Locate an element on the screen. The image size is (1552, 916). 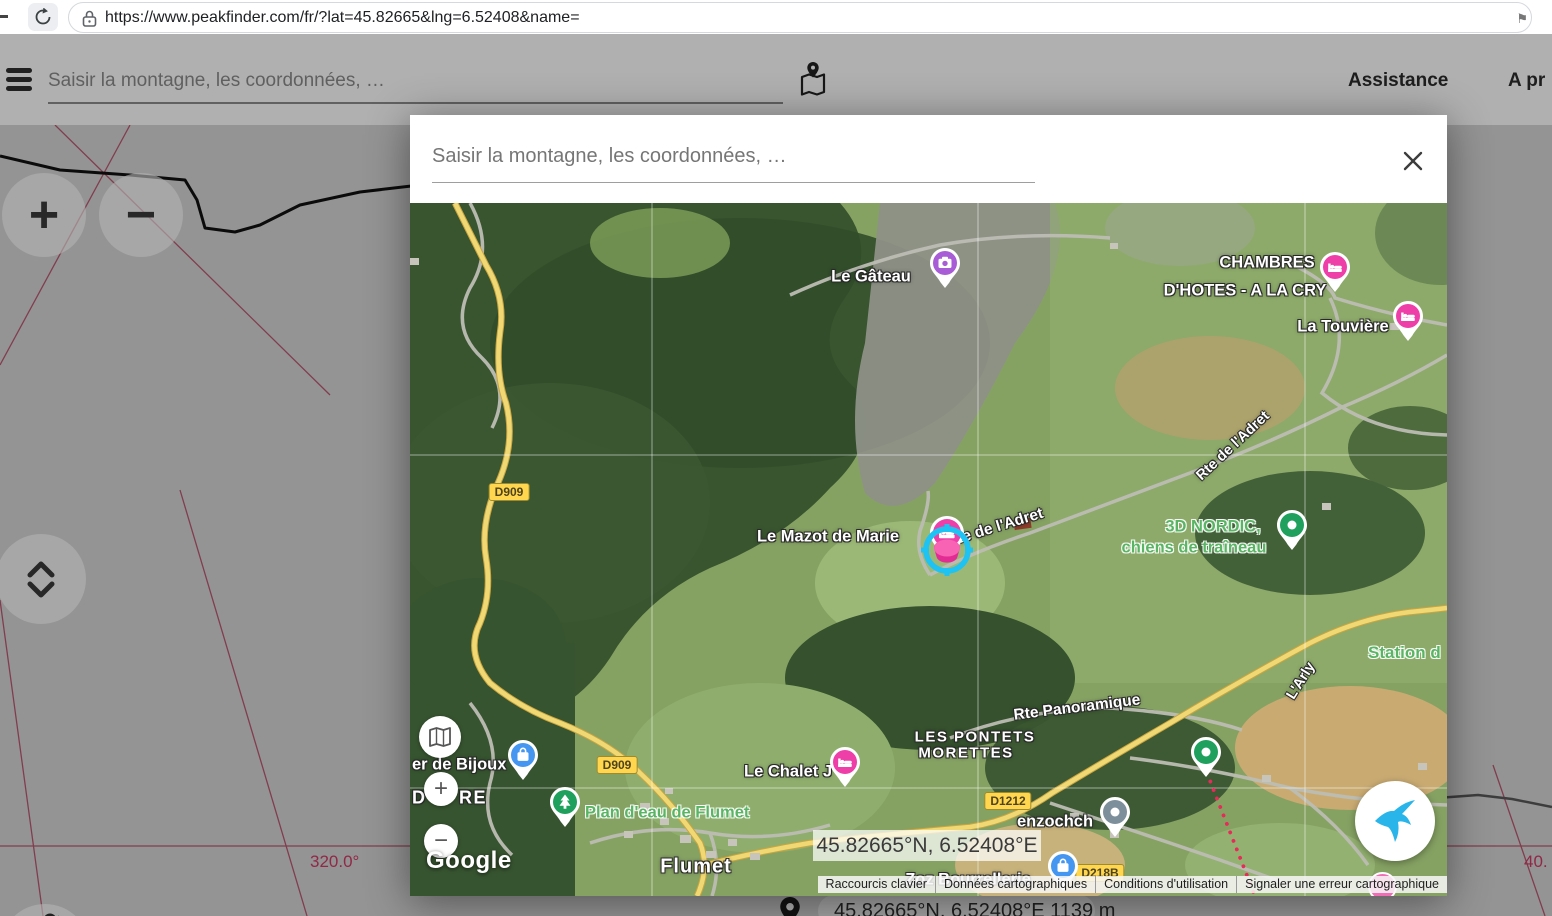
road-badge-d909-a: D909 is located at coordinates (509, 492).